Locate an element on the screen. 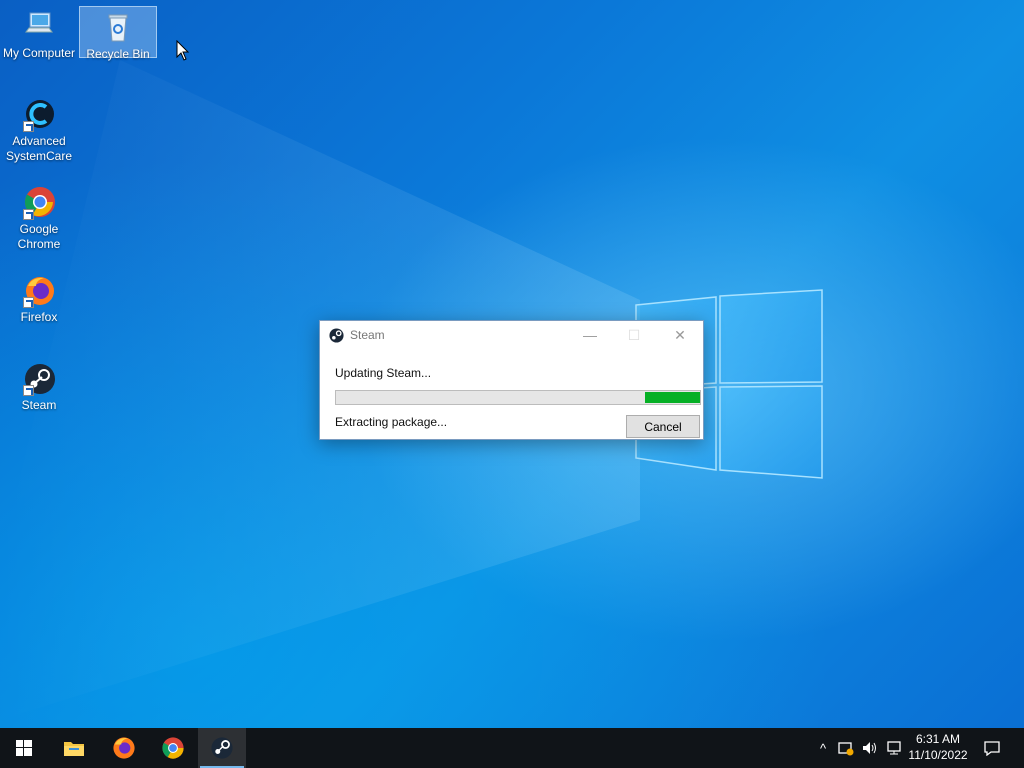 The width and height of the screenshot is (1024, 768). recycle-bin-icon is located at coordinates (118, 28).